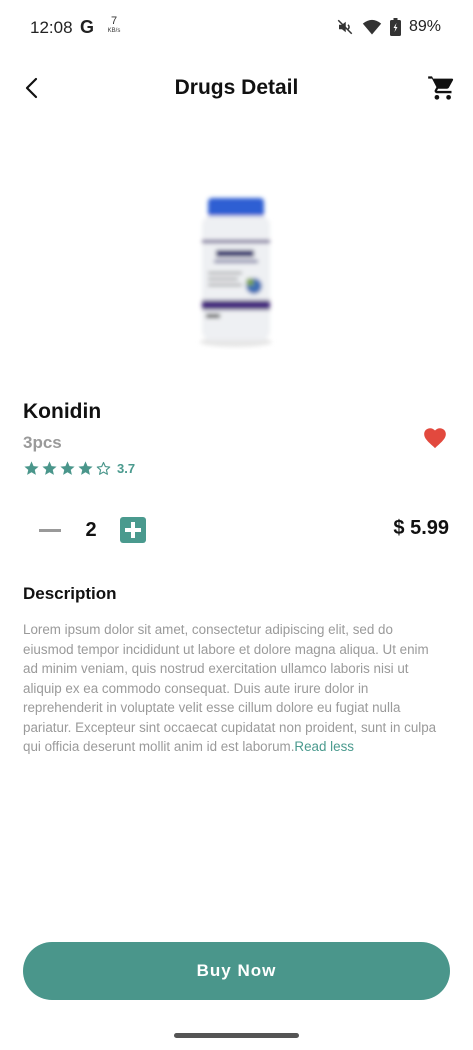 This screenshot has width=473, height=1050. Describe the element at coordinates (324, 746) in the screenshot. I see `read-less-link: Read less` at that location.